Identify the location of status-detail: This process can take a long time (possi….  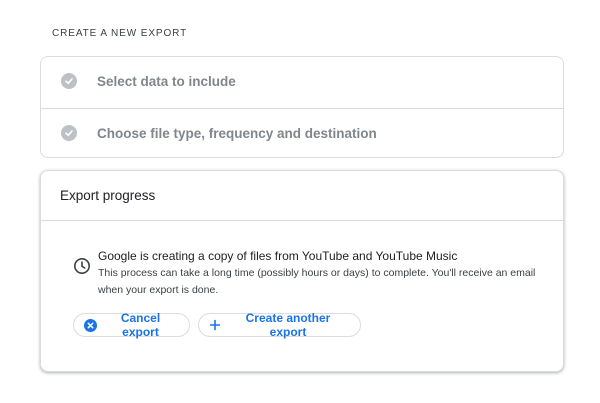
(317, 281).